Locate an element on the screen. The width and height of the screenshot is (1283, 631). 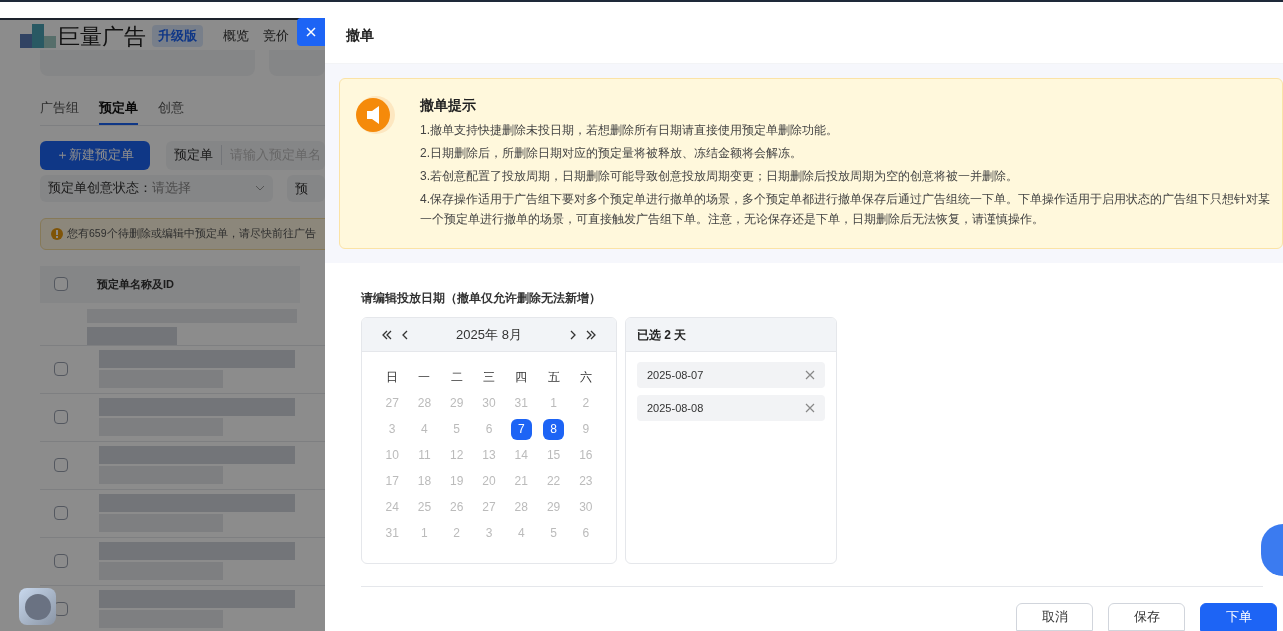
header-checkbox is located at coordinates (61, 284).